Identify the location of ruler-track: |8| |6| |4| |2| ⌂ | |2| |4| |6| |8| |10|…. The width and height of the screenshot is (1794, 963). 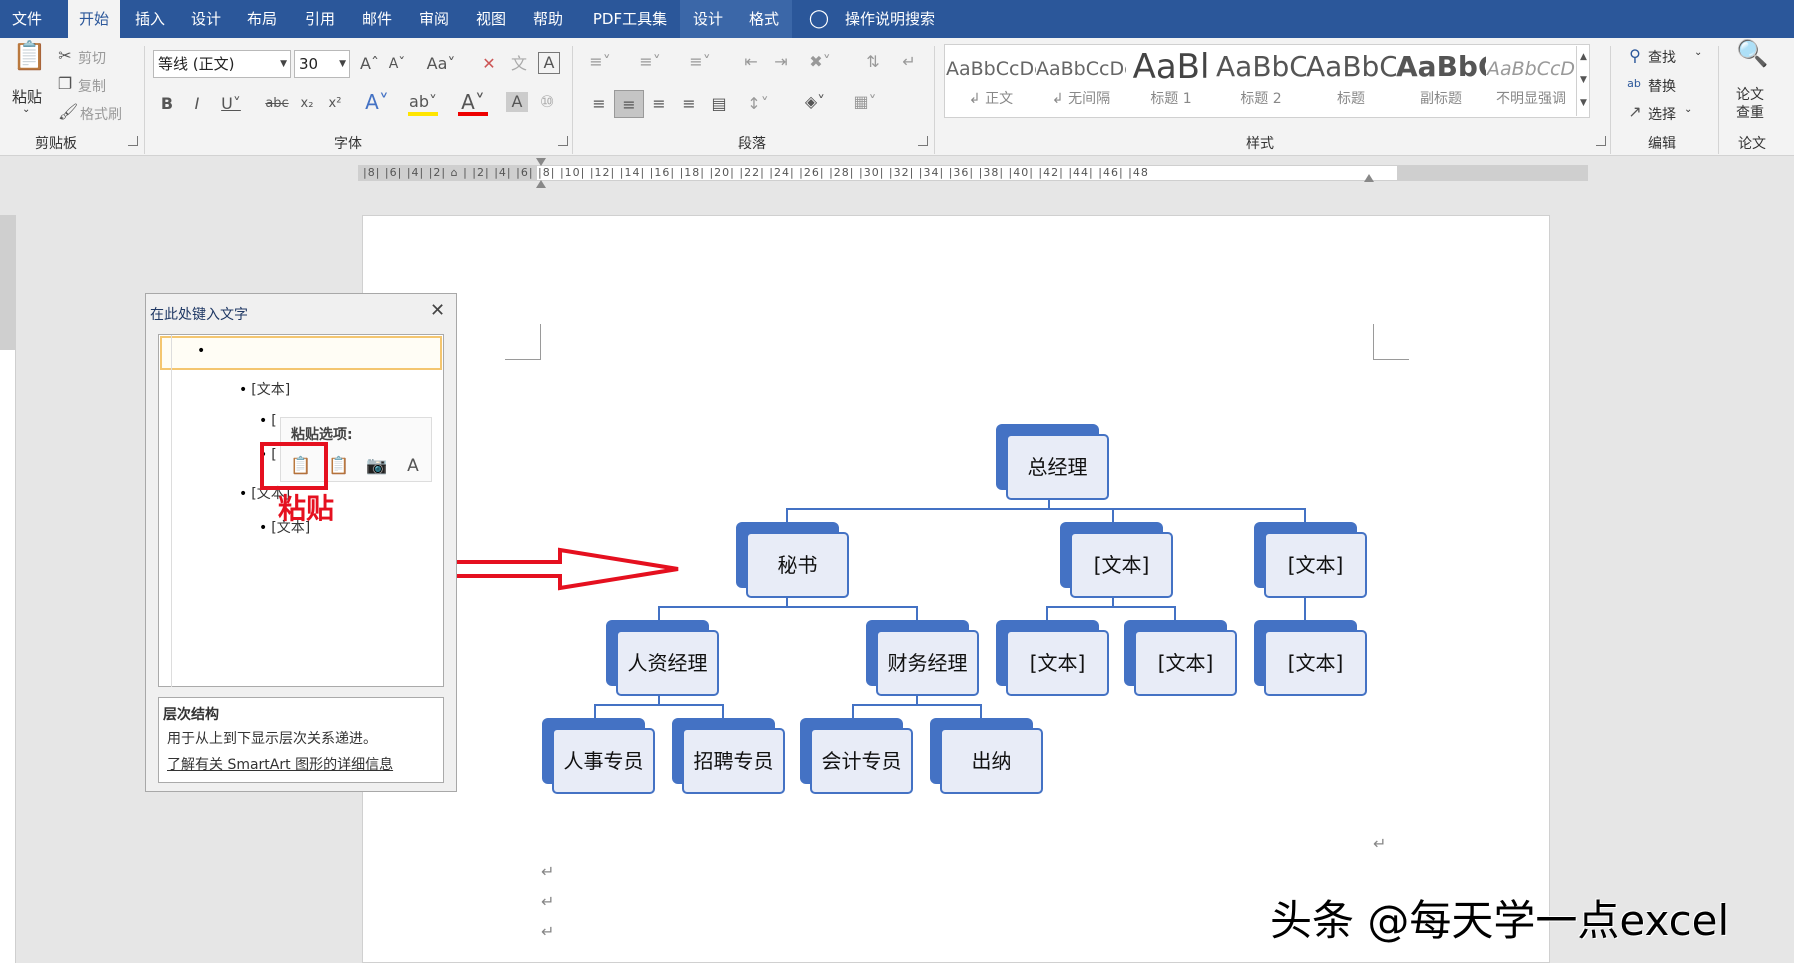
(973, 173).